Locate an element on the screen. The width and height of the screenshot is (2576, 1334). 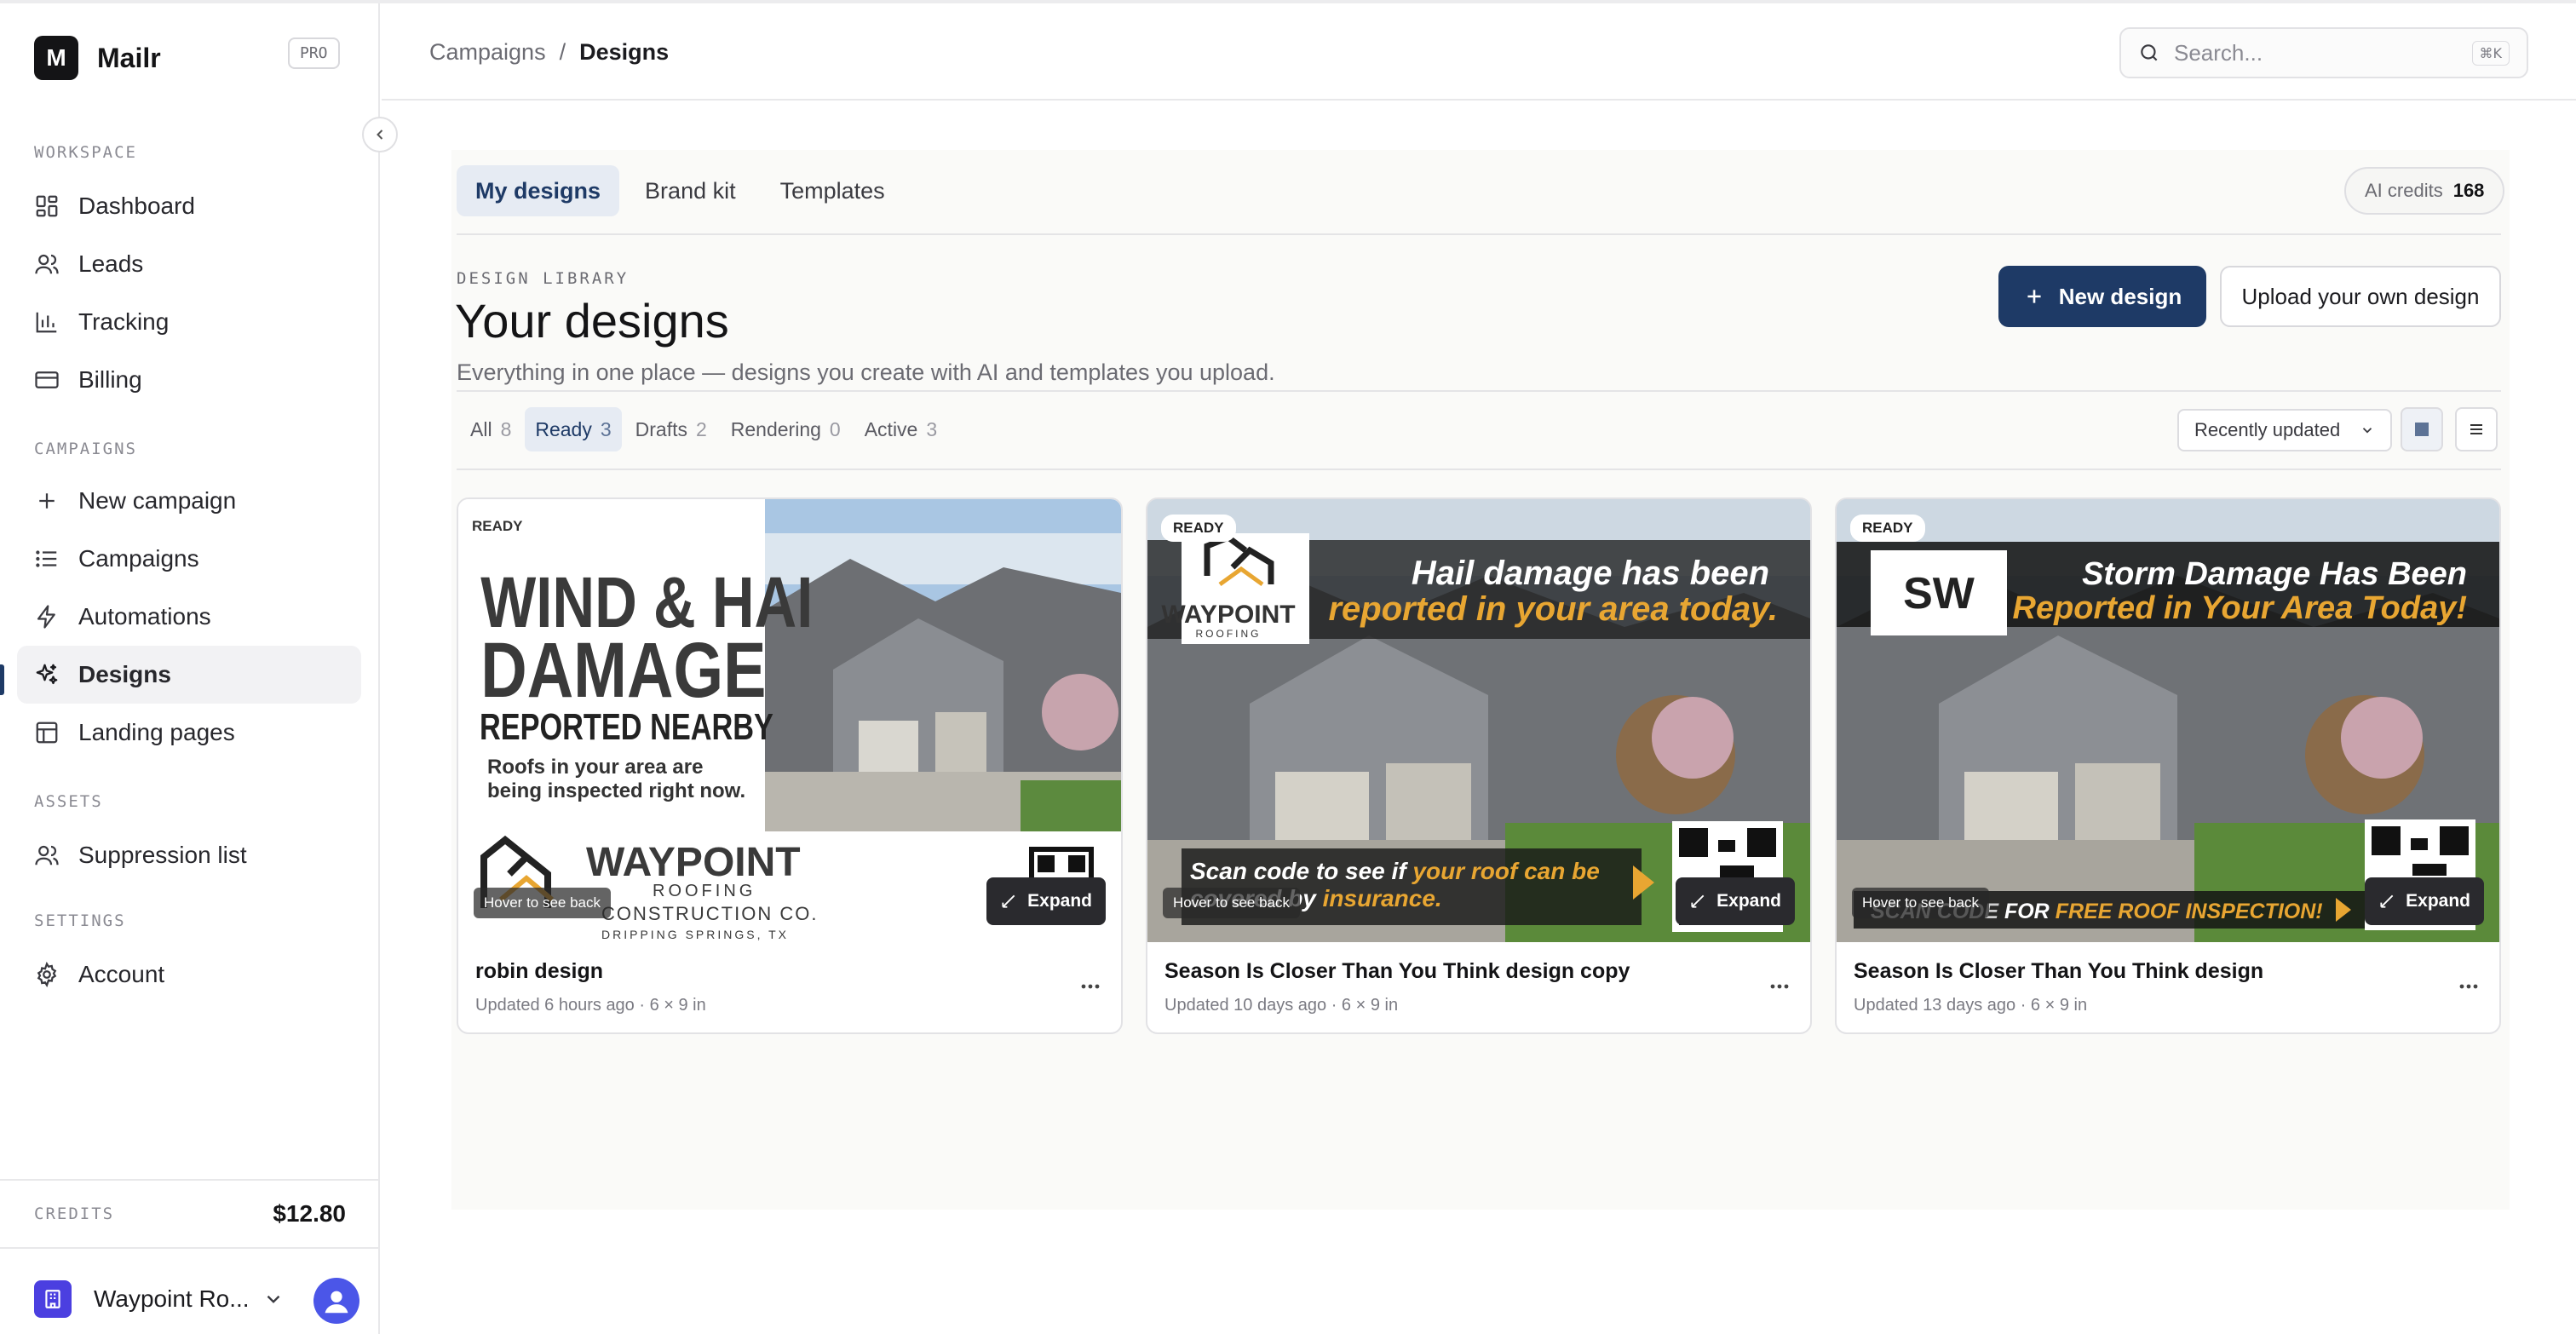
grid-icon is located at coordinates (2422, 429).